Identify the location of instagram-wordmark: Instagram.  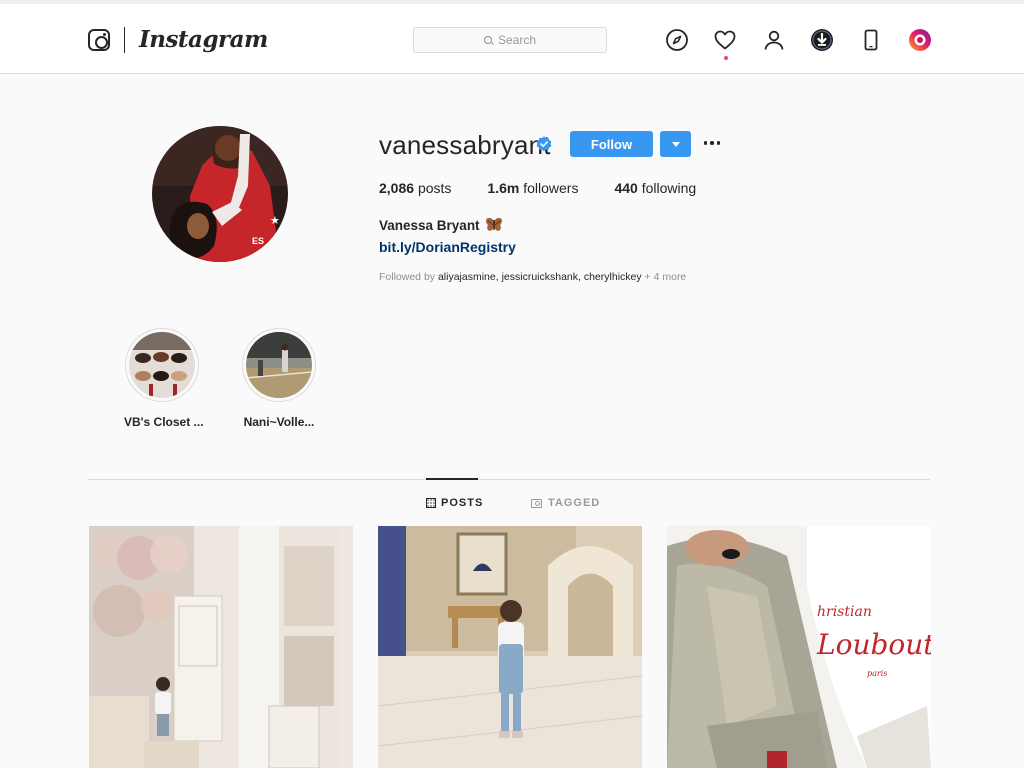
(203, 39).